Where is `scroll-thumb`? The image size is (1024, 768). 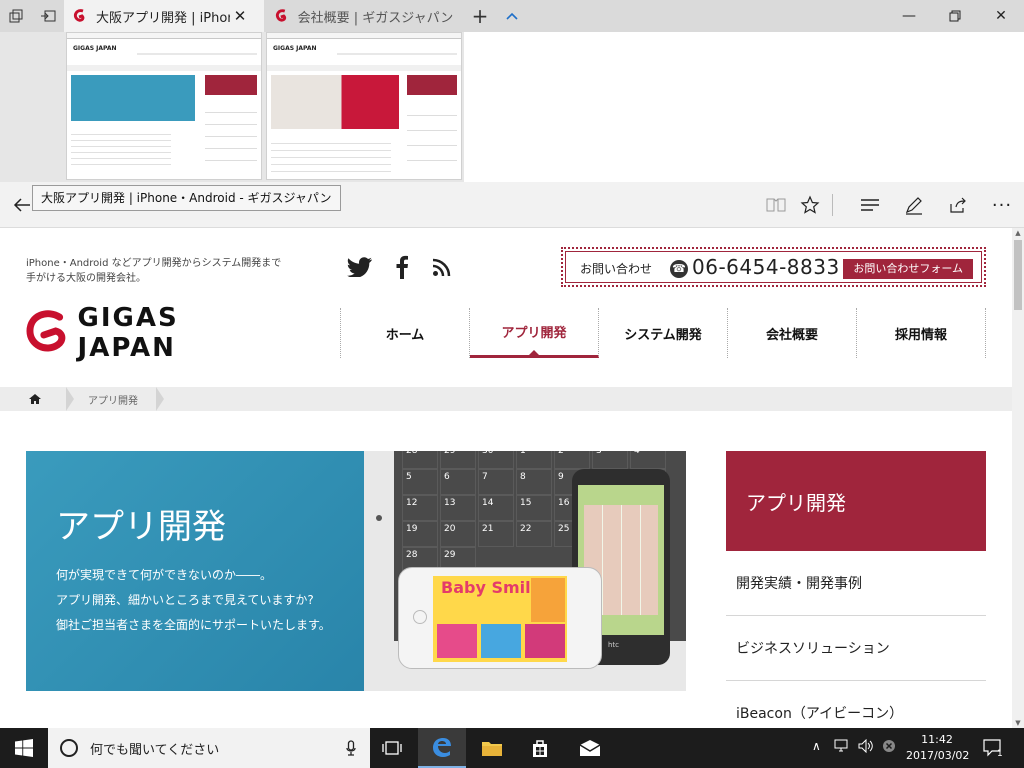
scroll-thumb is located at coordinates (1018, 275).